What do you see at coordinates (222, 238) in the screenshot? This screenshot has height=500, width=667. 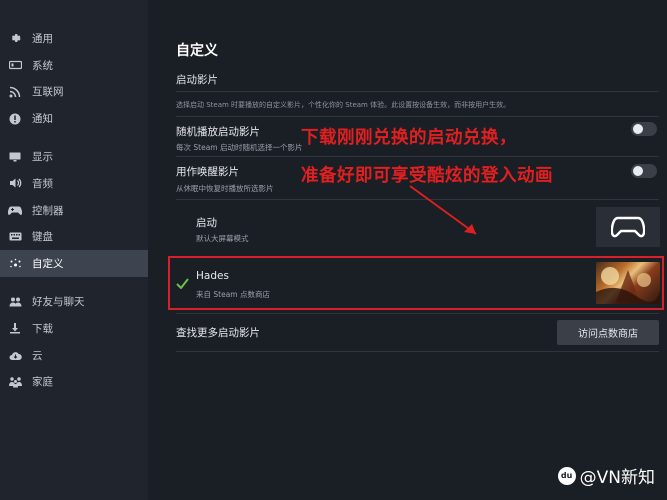 I see `movie-desc: 默认大屏幕模式` at bounding box center [222, 238].